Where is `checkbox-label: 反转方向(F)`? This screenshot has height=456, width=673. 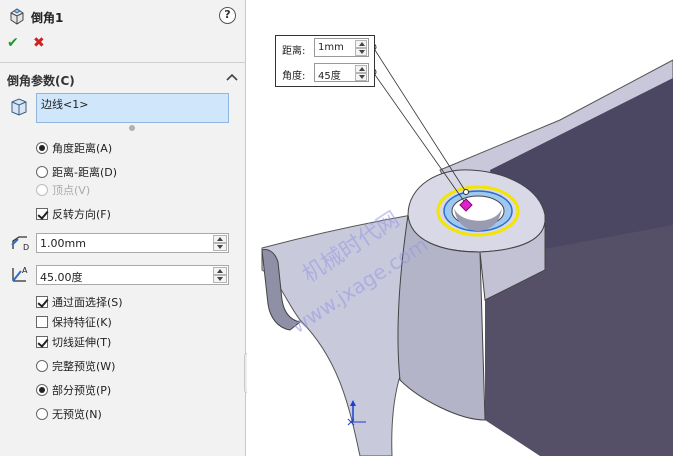
checkbox-label: 反转方向(F) is located at coordinates (81, 214).